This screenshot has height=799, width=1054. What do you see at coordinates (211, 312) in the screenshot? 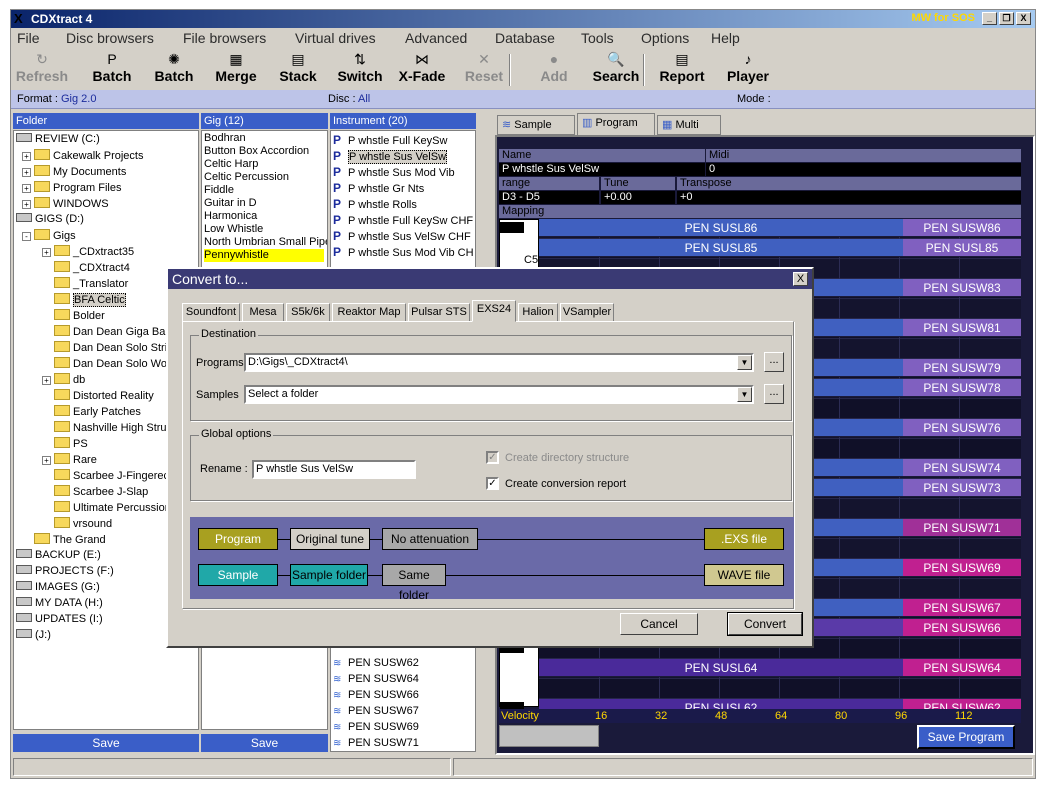
I see `dialog-tab-soundfont: Soundfont` at bounding box center [211, 312].